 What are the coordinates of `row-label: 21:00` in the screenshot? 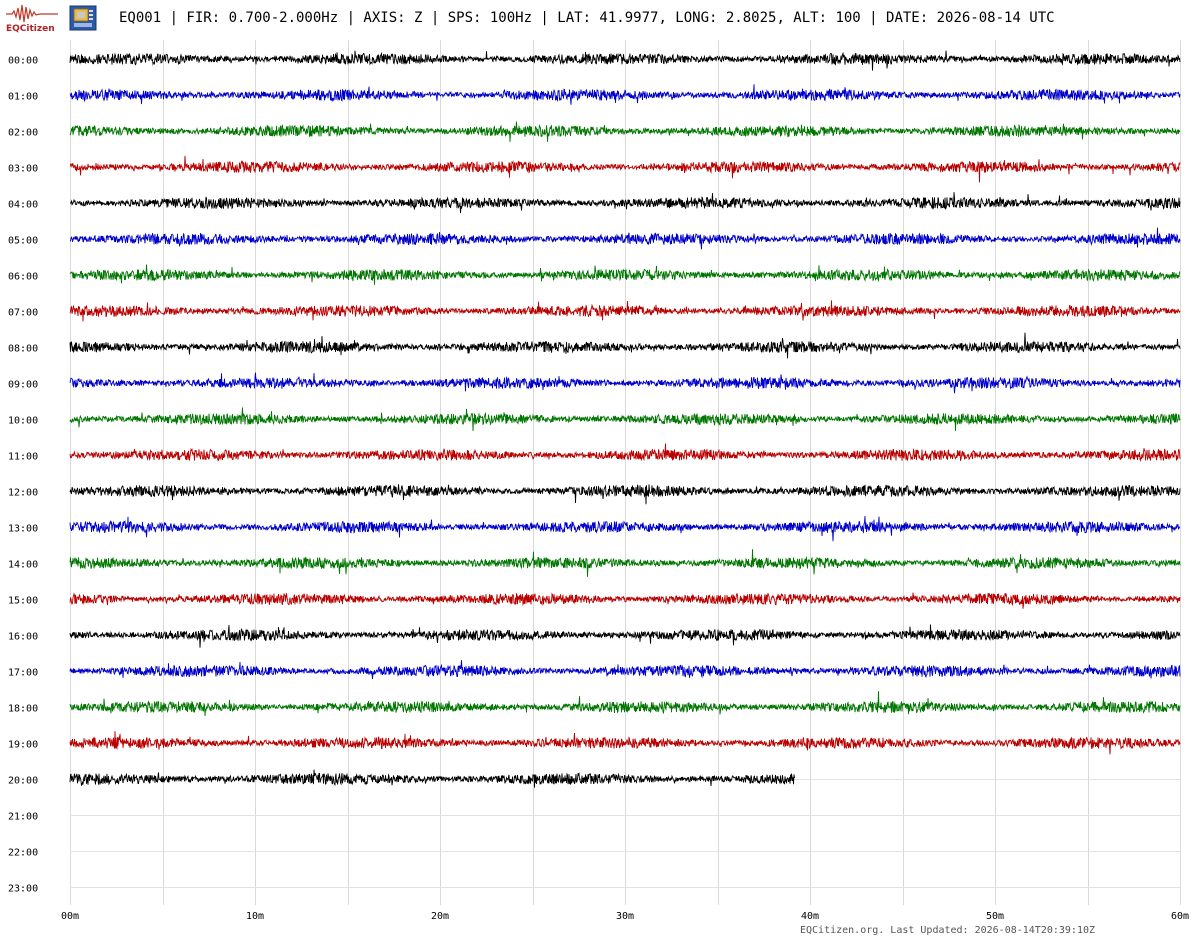 It's located at (23, 817).